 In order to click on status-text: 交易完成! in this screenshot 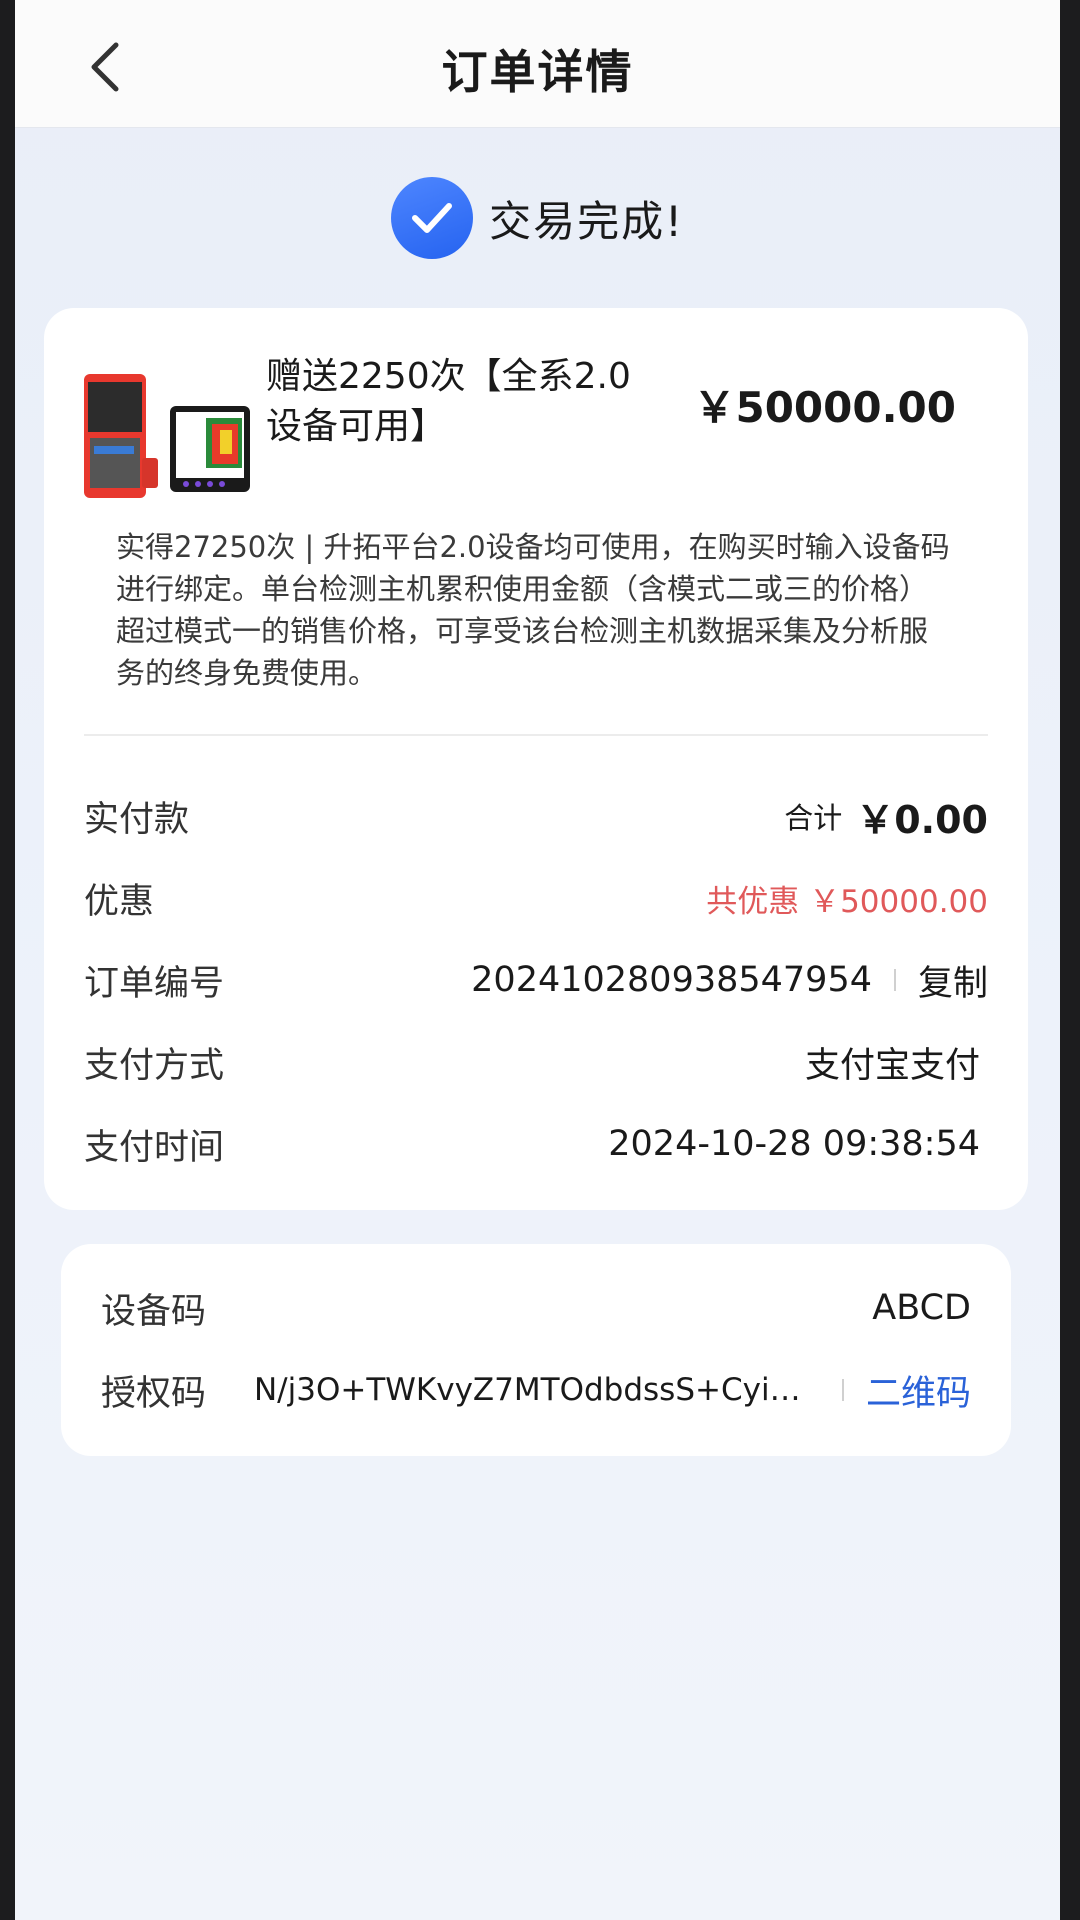, I will do `click(586, 221)`.